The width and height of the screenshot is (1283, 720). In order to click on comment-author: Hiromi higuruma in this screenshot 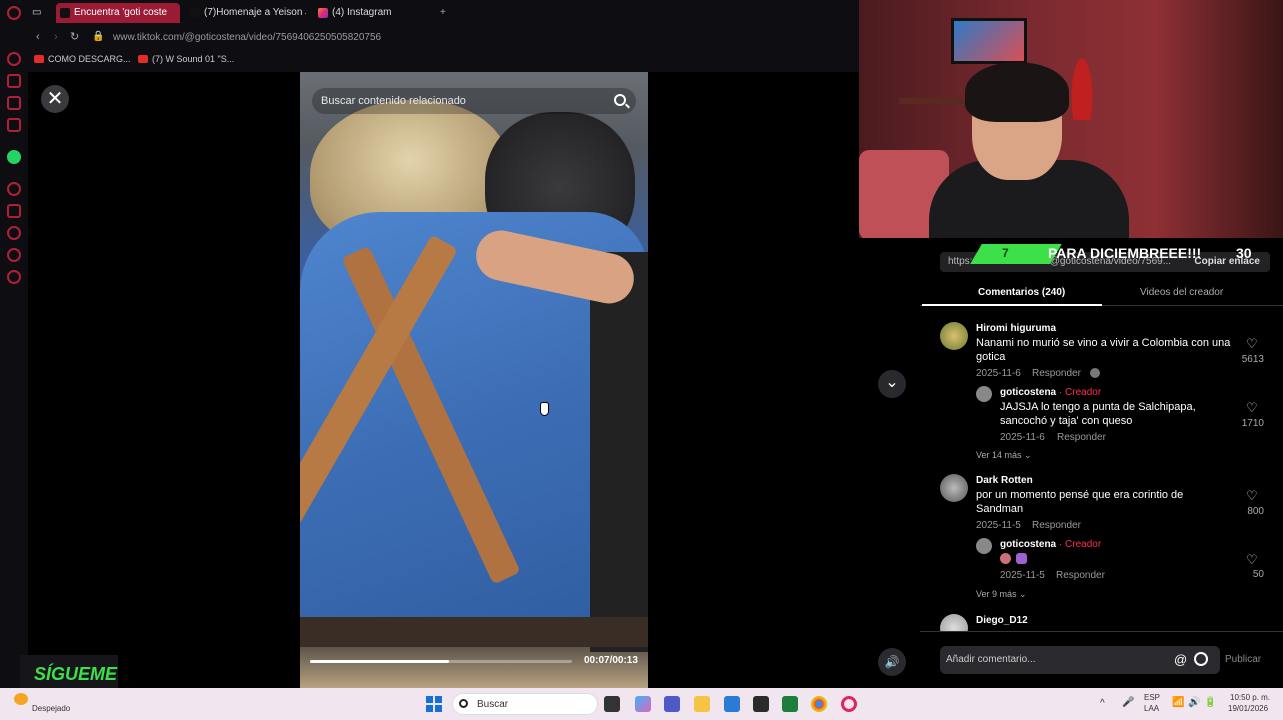, I will do `click(1016, 328)`.